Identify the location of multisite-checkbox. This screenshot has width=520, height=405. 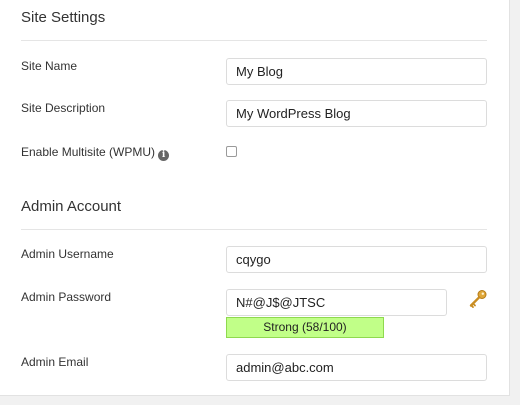
(231, 151).